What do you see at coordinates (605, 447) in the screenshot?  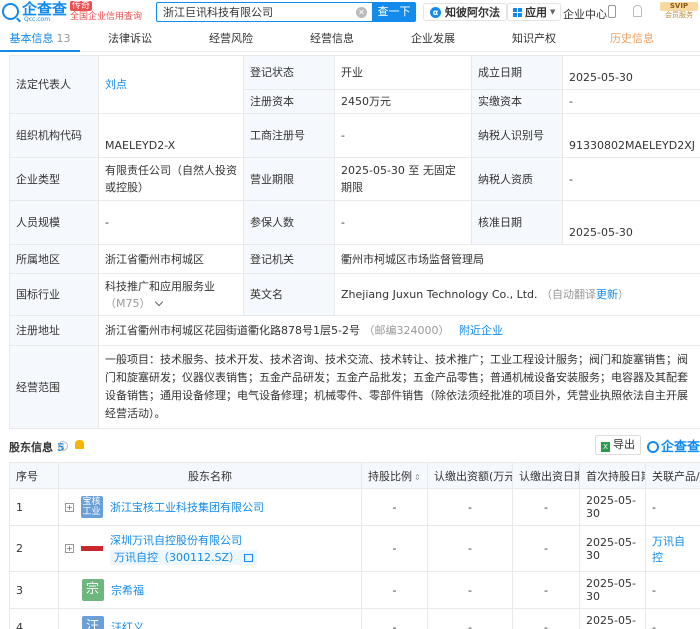 I see `excel-icon: X` at bounding box center [605, 447].